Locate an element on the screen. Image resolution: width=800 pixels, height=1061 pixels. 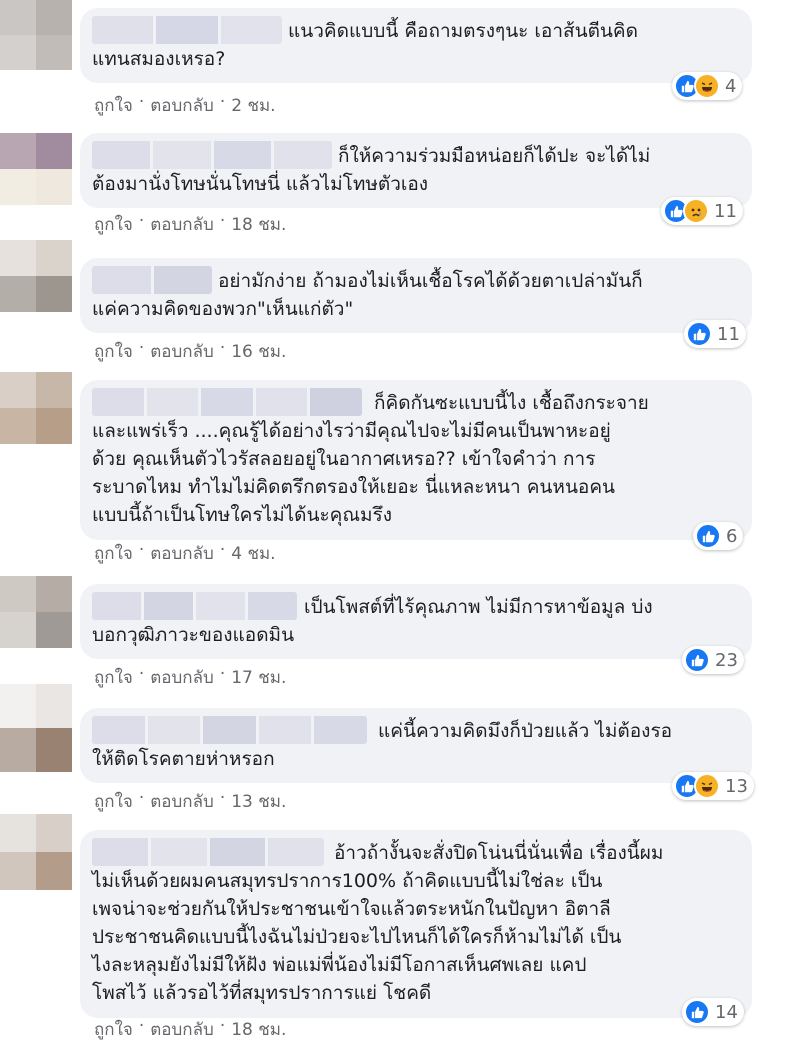
reaction-summary: 13 is located at coordinates (713, 786).